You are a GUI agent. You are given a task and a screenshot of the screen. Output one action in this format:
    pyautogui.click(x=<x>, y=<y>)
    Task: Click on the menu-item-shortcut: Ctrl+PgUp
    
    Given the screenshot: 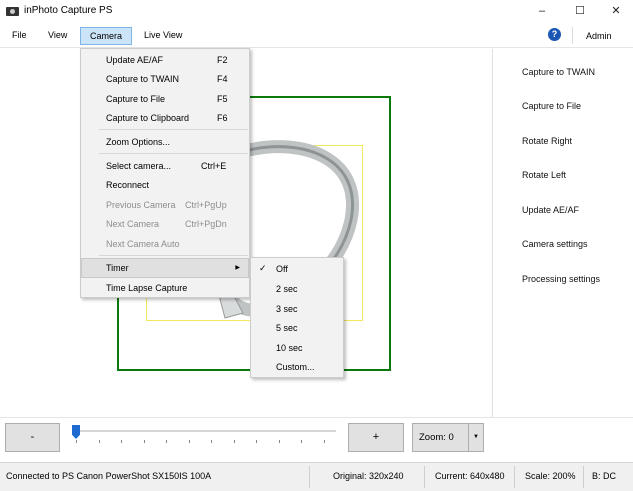 What is the action you would take?
    pyautogui.click(x=206, y=205)
    